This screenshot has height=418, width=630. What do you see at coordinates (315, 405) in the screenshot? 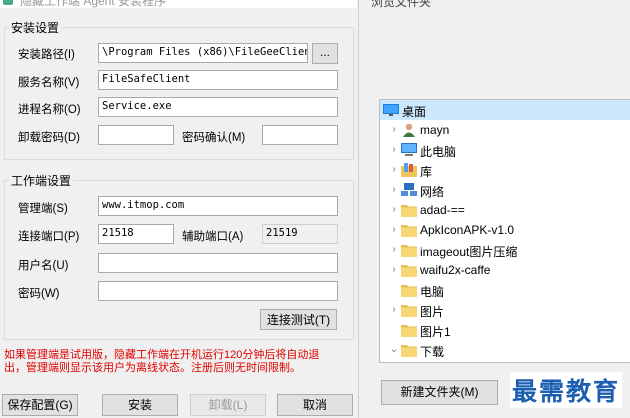
I see `cancel-button: 取消` at bounding box center [315, 405].